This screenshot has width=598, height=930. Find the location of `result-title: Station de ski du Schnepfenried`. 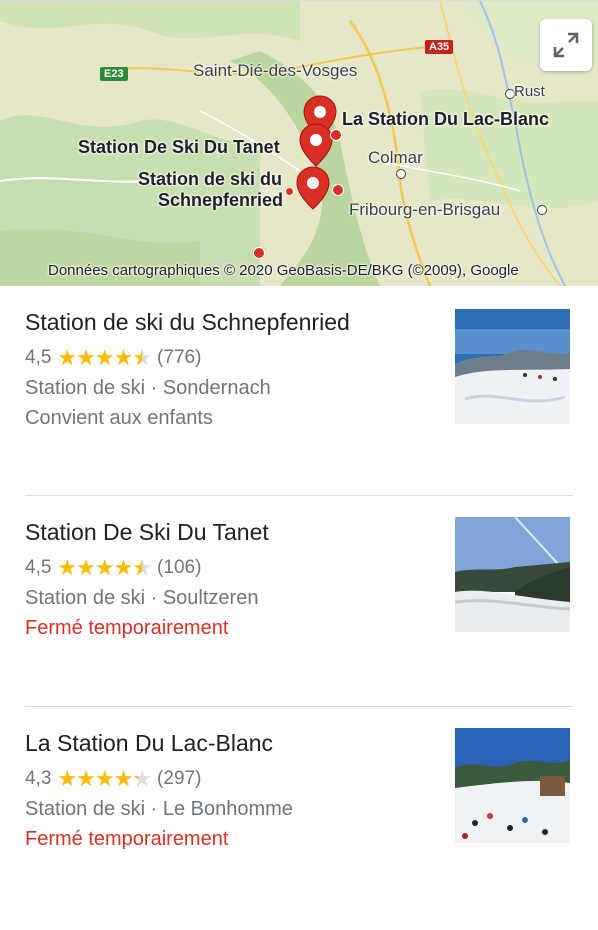

result-title: Station de ski du Schnepfenried is located at coordinates (187, 322).